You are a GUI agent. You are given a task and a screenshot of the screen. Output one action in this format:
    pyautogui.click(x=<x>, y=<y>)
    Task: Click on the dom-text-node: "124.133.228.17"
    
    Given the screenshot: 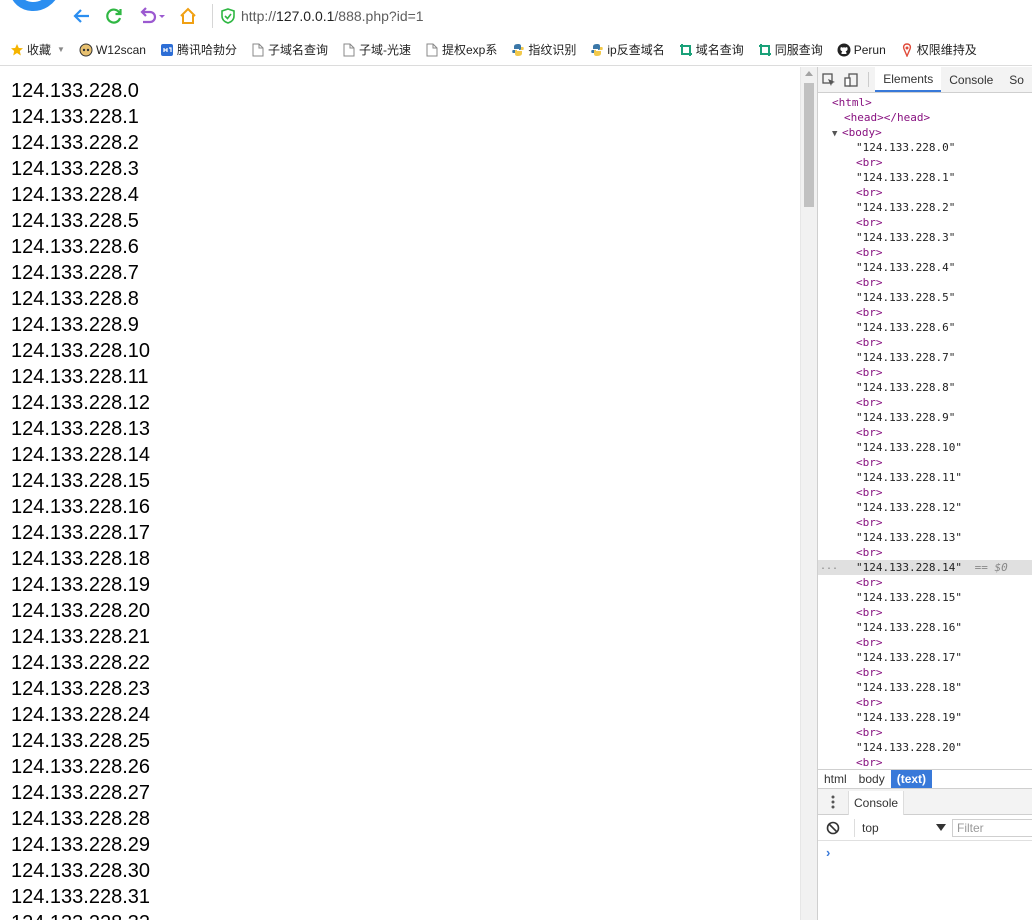 What is the action you would take?
    pyautogui.click(x=925, y=657)
    